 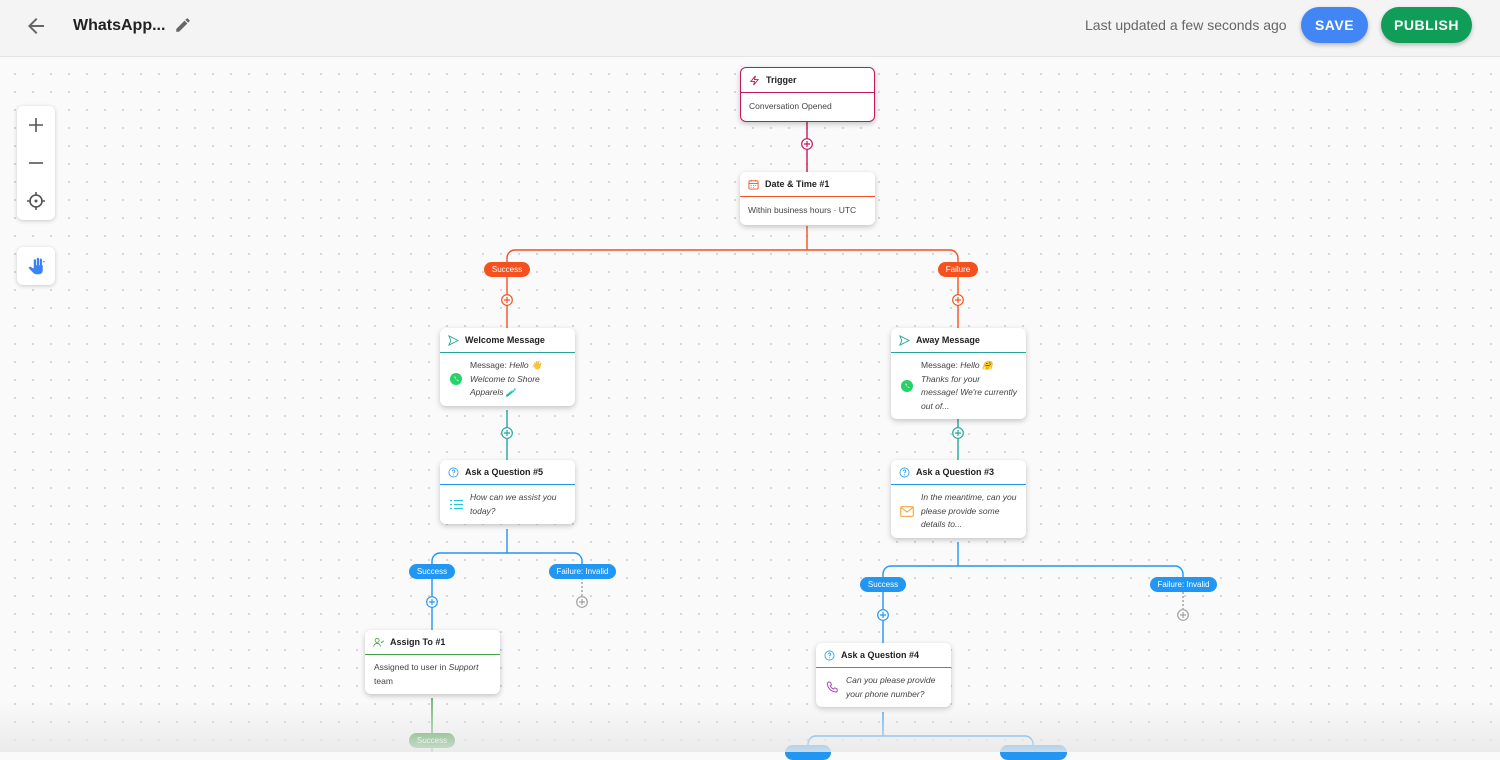 I want to click on minus-icon, so click(x=36, y=163).